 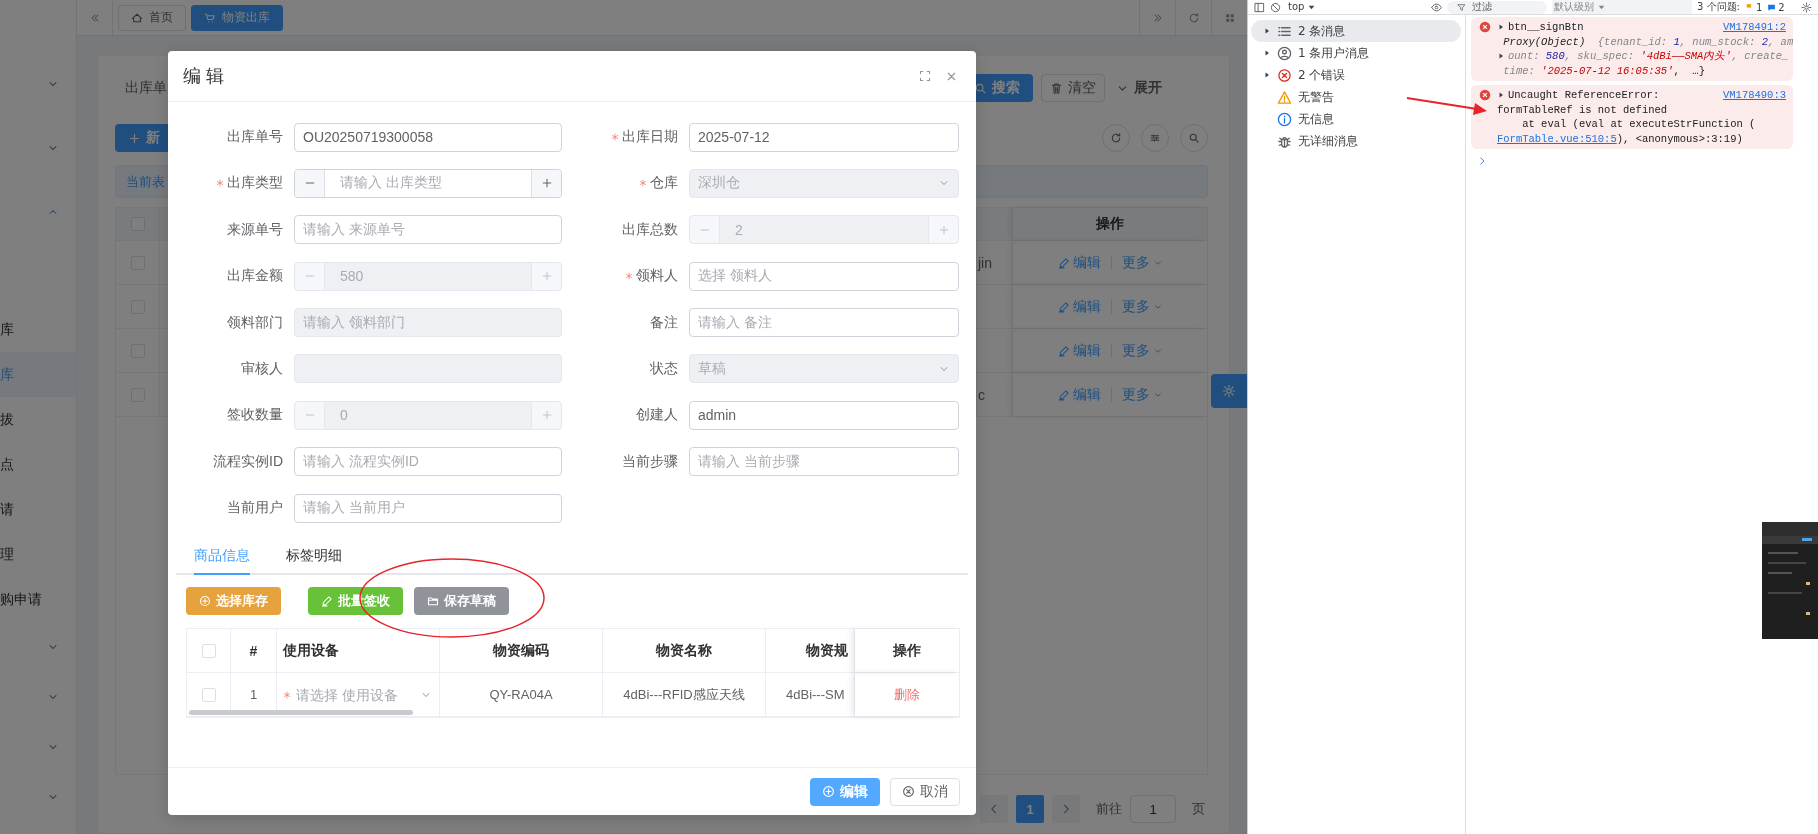 What do you see at coordinates (824, 415) in the screenshot?
I see `input-field: admin` at bounding box center [824, 415].